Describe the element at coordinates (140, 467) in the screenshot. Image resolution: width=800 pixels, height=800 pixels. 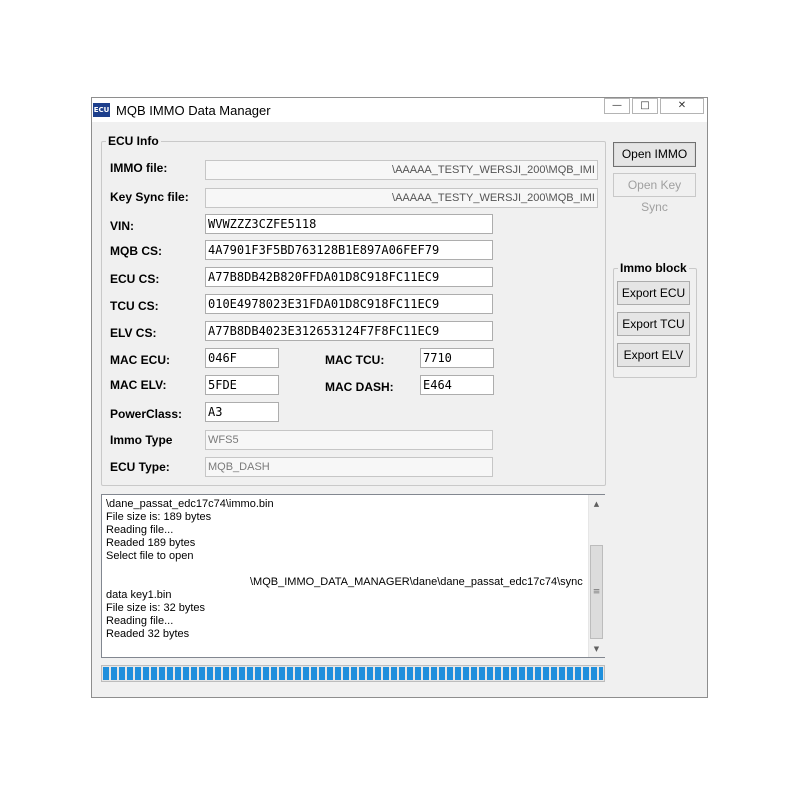
I see `ecu-type-label: ECU Type:` at that location.